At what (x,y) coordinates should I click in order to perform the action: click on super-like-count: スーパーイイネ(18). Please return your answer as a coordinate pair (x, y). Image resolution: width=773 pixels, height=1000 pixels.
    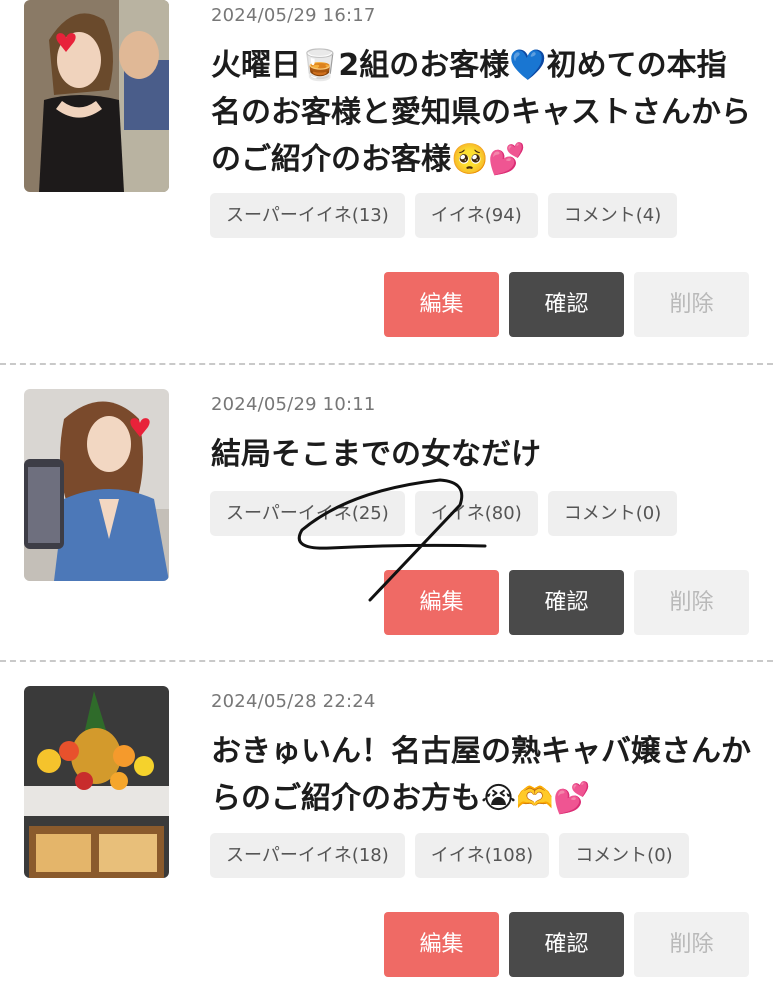
    Looking at the image, I should click on (307, 855).